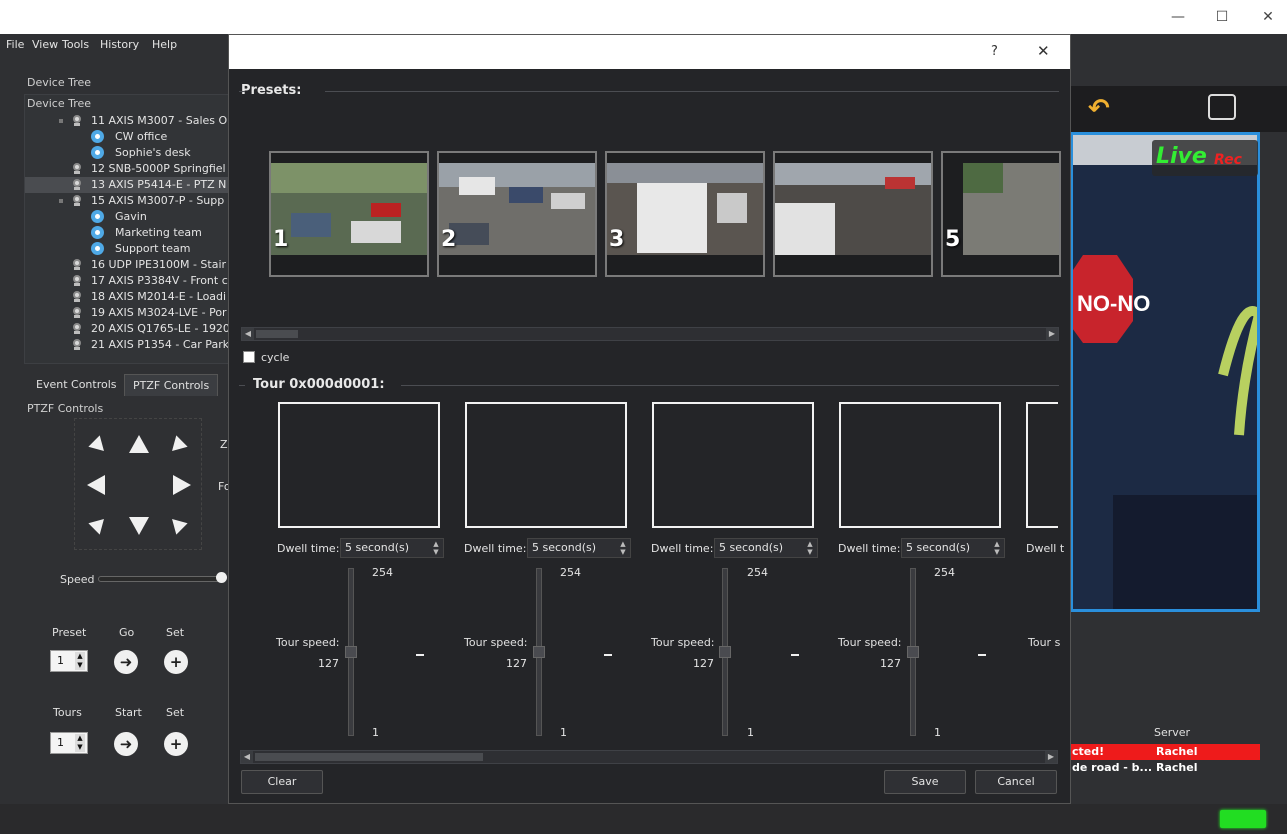 The image size is (1287, 834). I want to click on event-row: de road - b... Rachel, so click(1165, 768).